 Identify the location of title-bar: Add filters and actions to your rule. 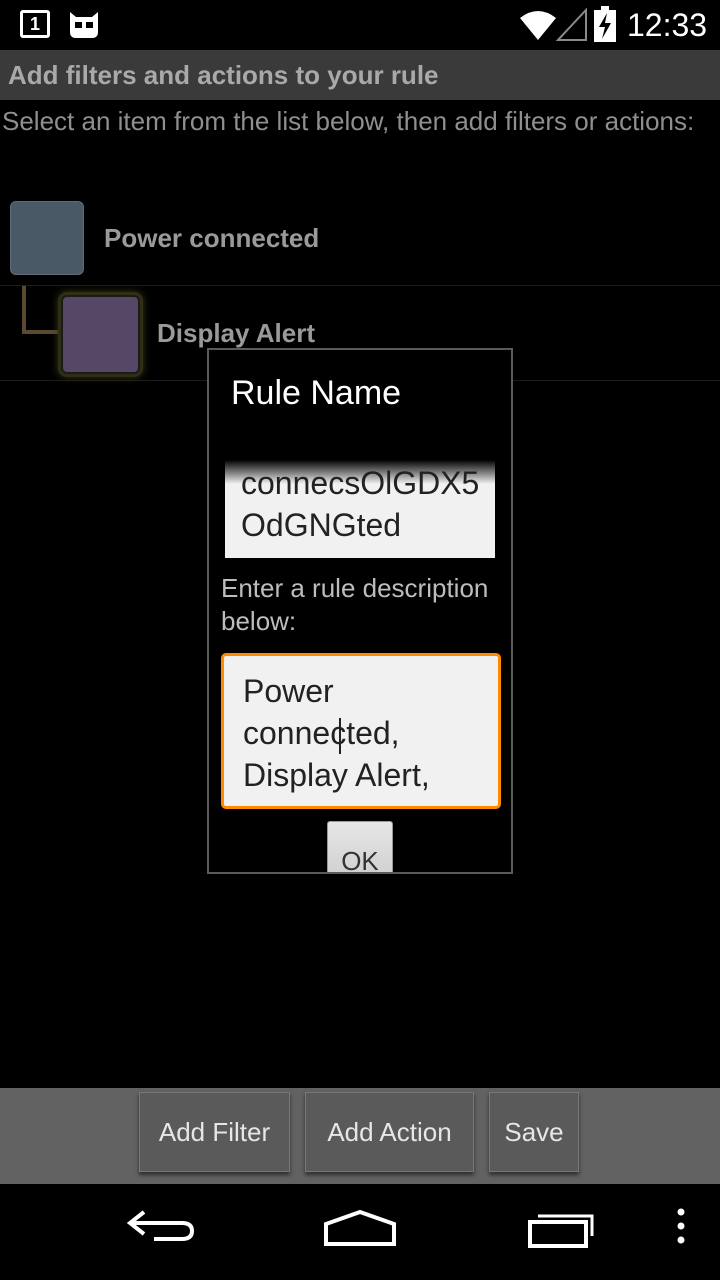
(360, 75).